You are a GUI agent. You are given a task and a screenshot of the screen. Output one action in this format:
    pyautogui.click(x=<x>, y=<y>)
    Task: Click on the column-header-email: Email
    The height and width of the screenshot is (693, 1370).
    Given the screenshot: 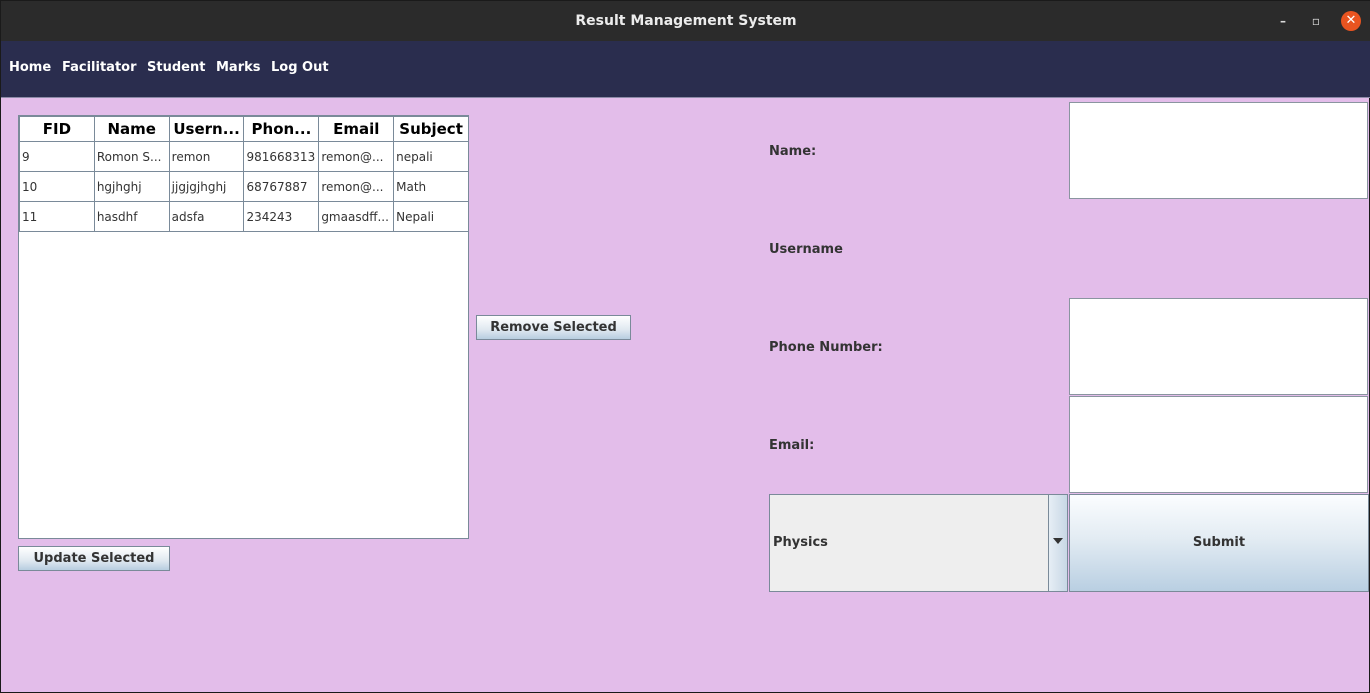 What is the action you would take?
    pyautogui.click(x=356, y=129)
    